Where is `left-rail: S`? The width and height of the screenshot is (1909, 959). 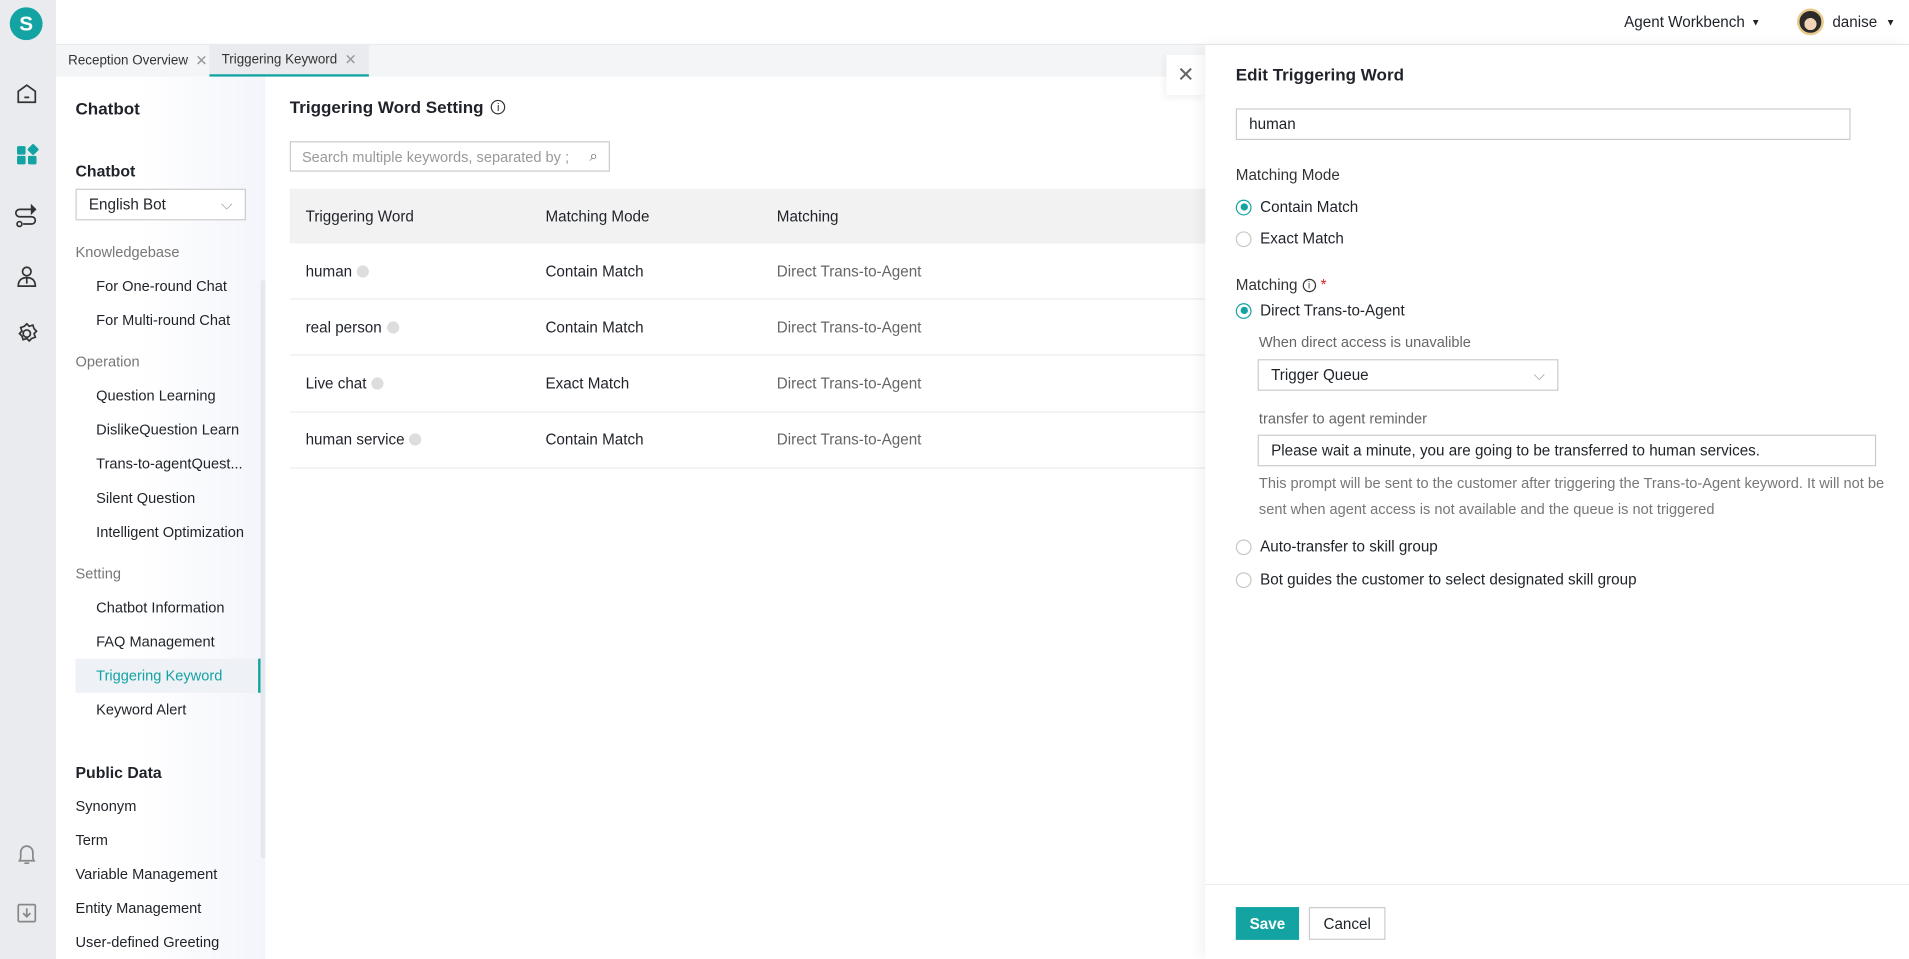
left-rail: S is located at coordinates (28, 479).